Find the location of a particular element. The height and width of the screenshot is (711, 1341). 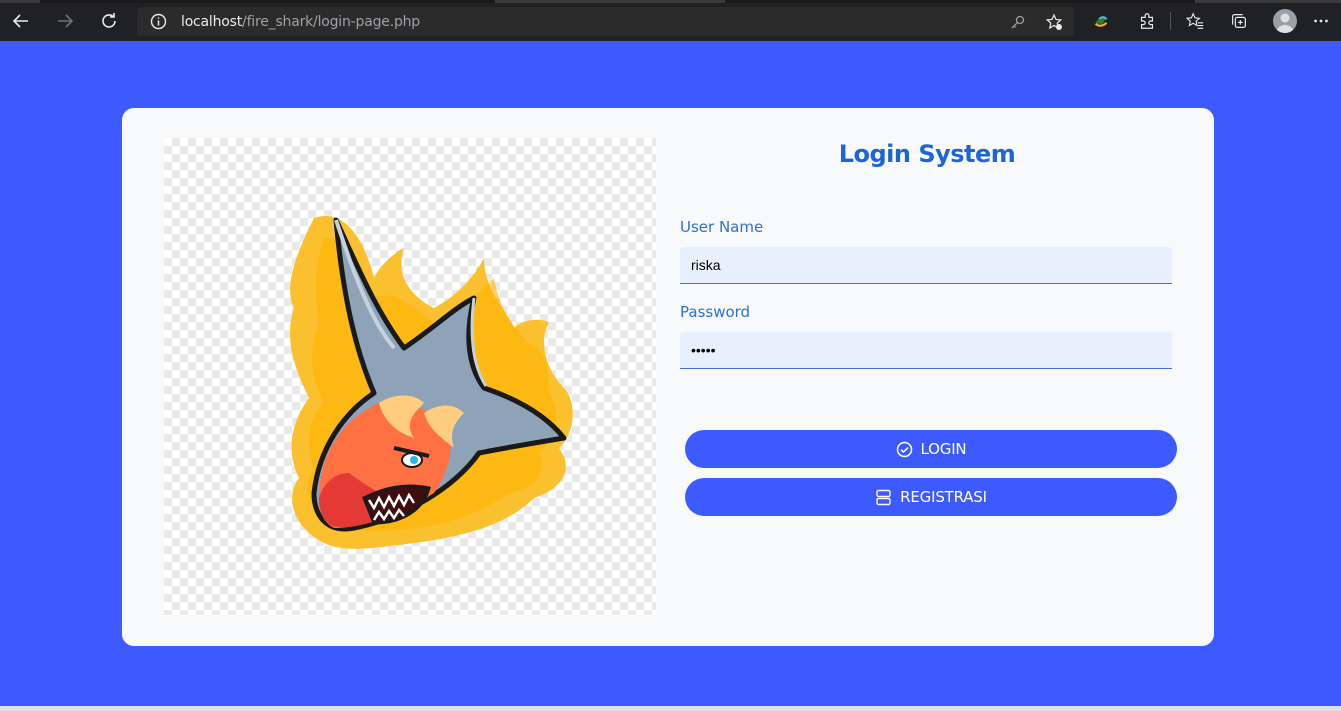

server-icon is located at coordinates (883, 497).